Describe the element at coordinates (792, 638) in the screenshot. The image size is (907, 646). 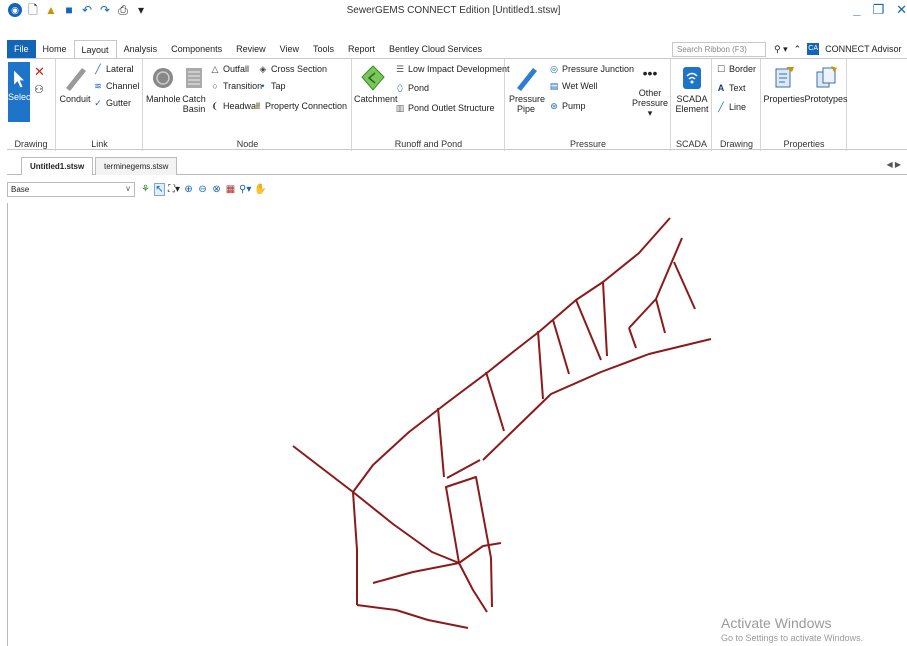
I see `watermark-subtitle: Go to Settings to activate Windows.` at that location.